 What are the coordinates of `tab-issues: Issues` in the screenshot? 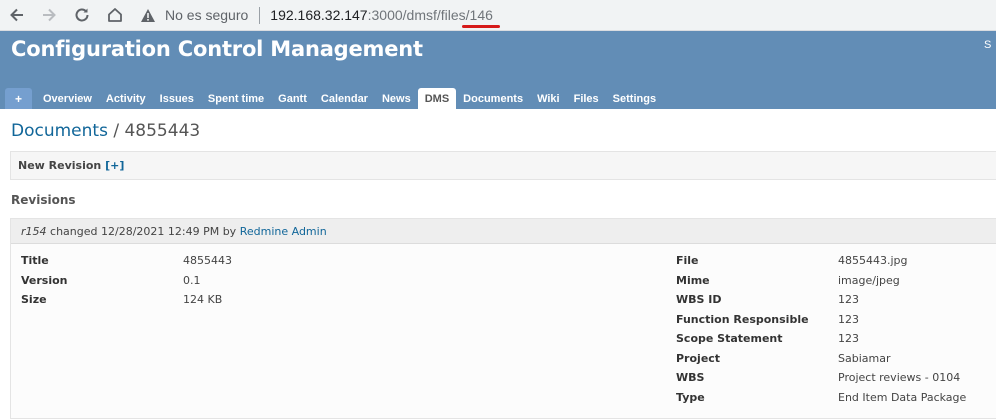 It's located at (177, 98).